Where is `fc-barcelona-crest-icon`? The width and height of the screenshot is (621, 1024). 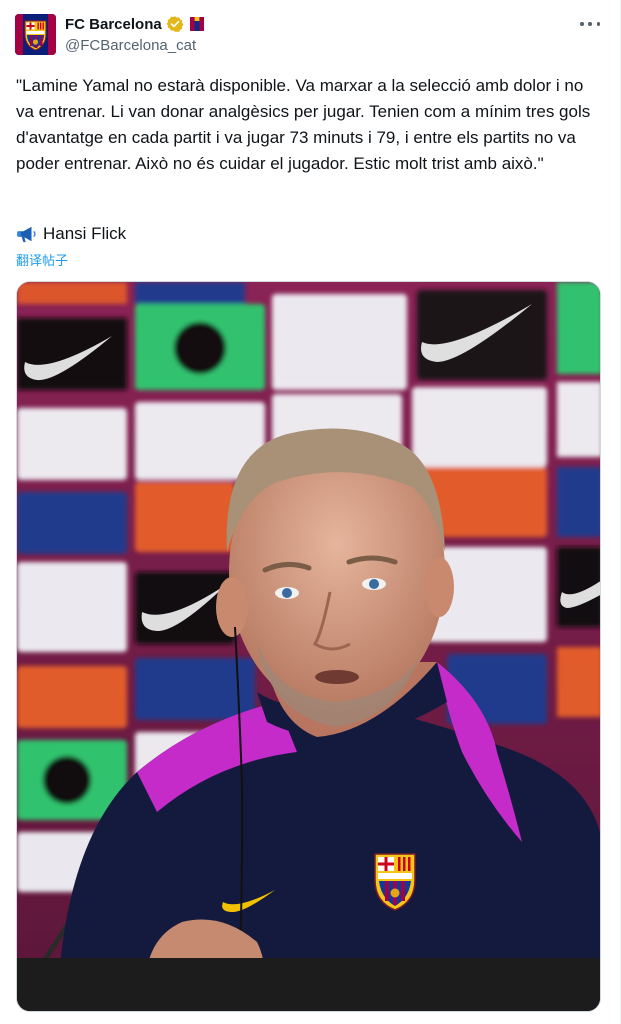
fc-barcelona-crest-icon is located at coordinates (35, 34).